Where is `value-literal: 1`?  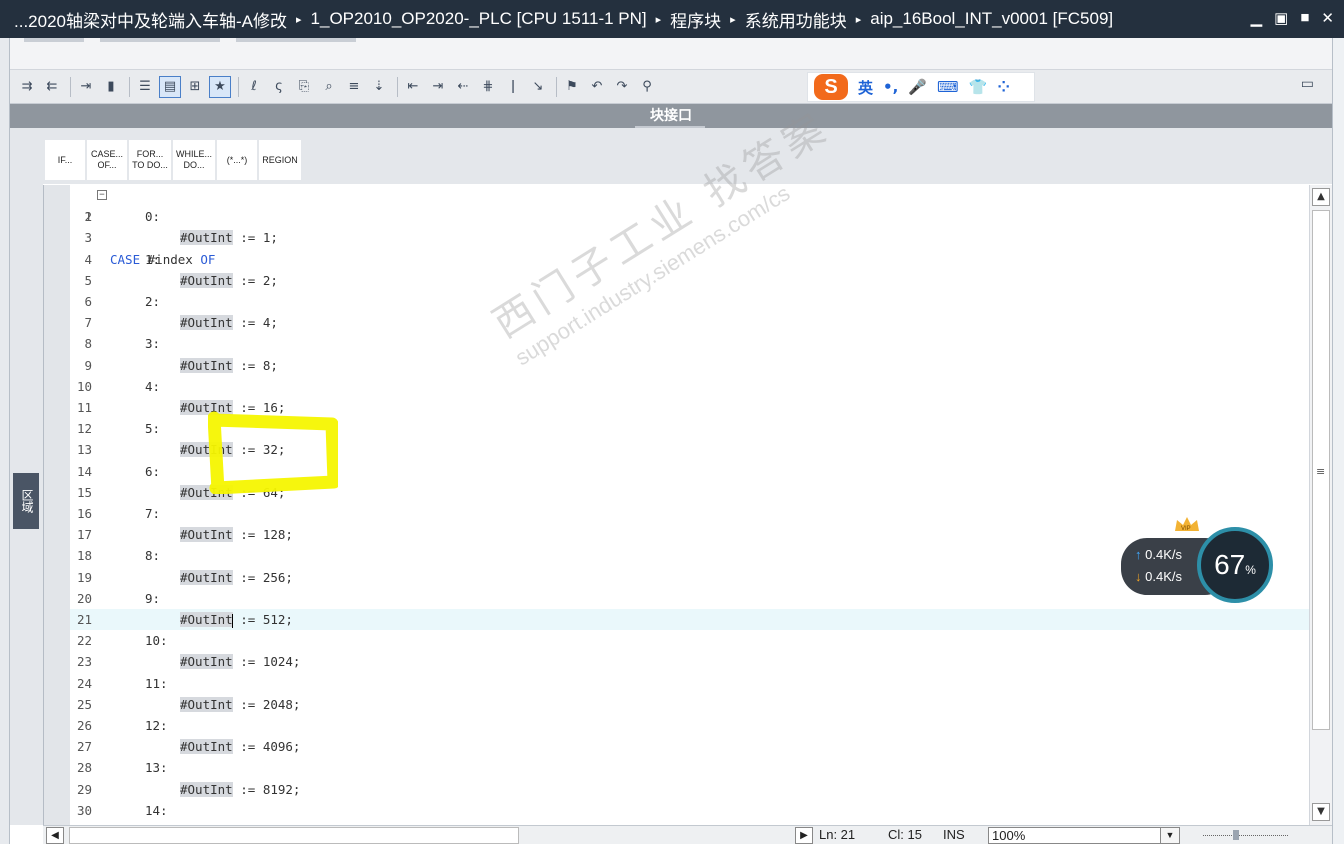
value-literal: 1 is located at coordinates (266, 238).